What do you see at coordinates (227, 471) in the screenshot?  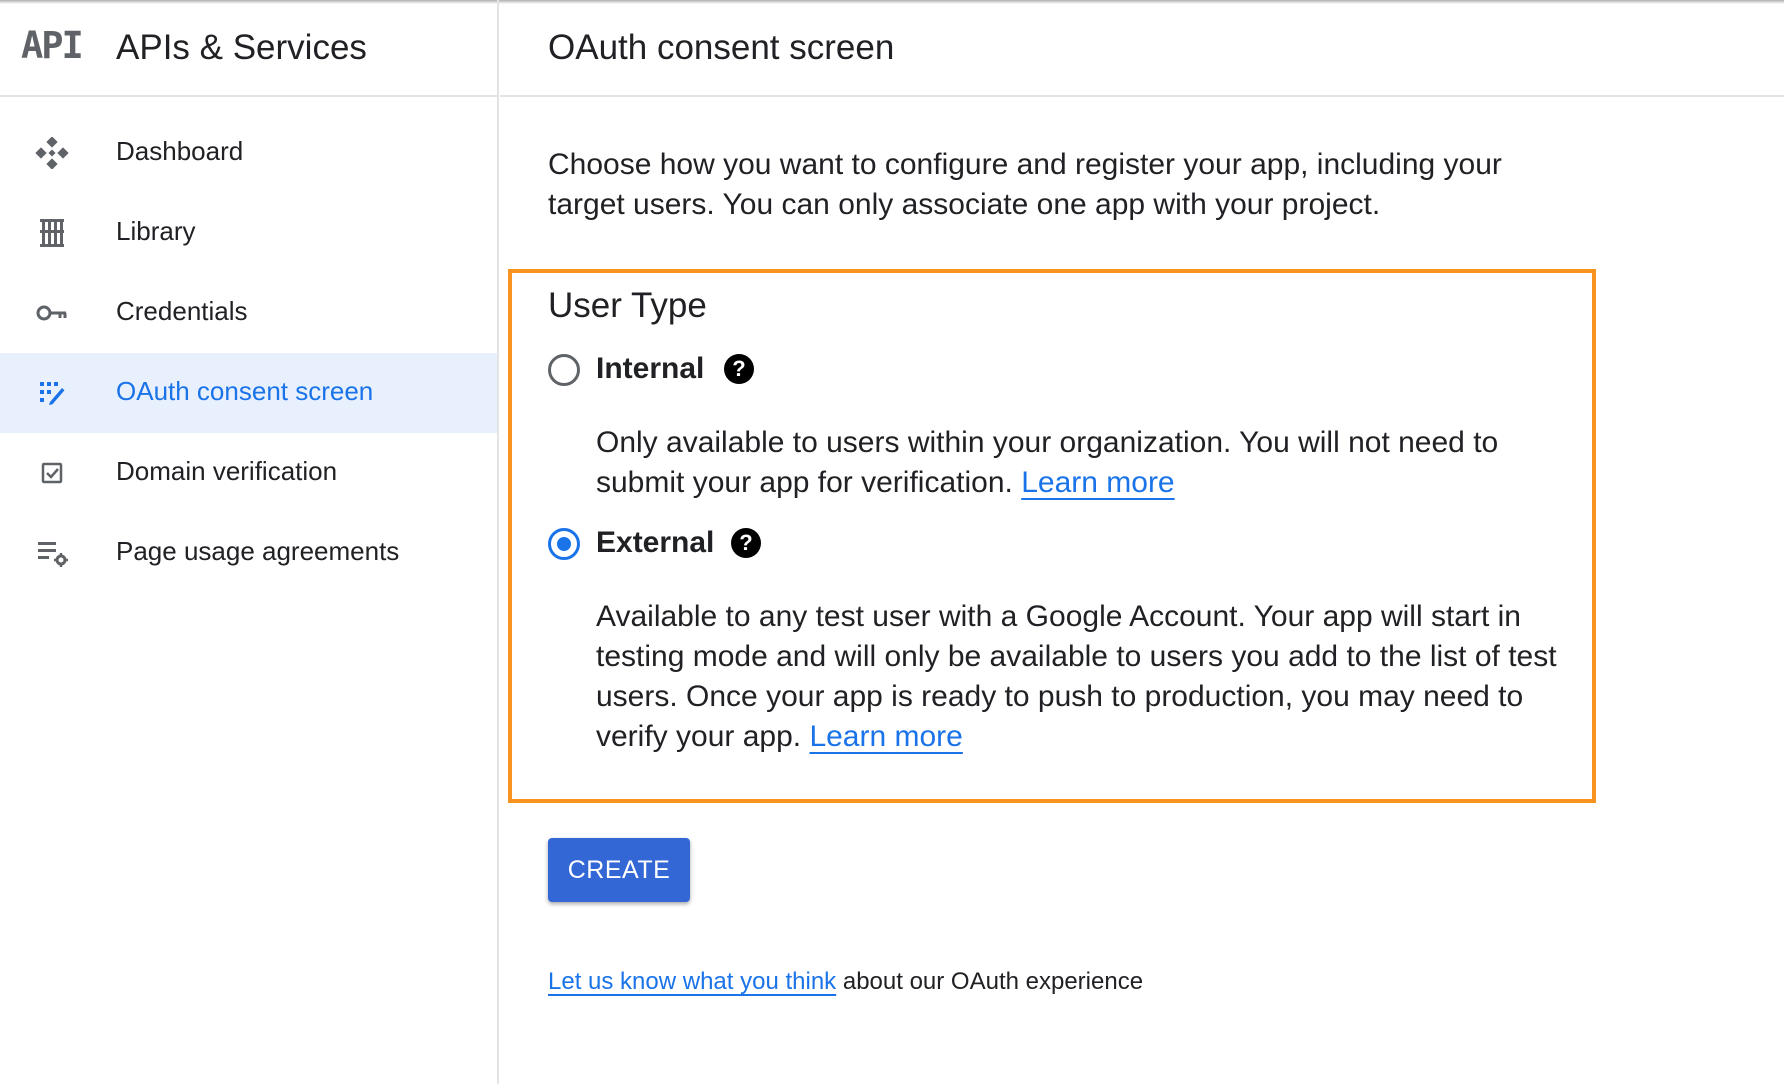 I see `sidebar-item-label: Domain verification` at bounding box center [227, 471].